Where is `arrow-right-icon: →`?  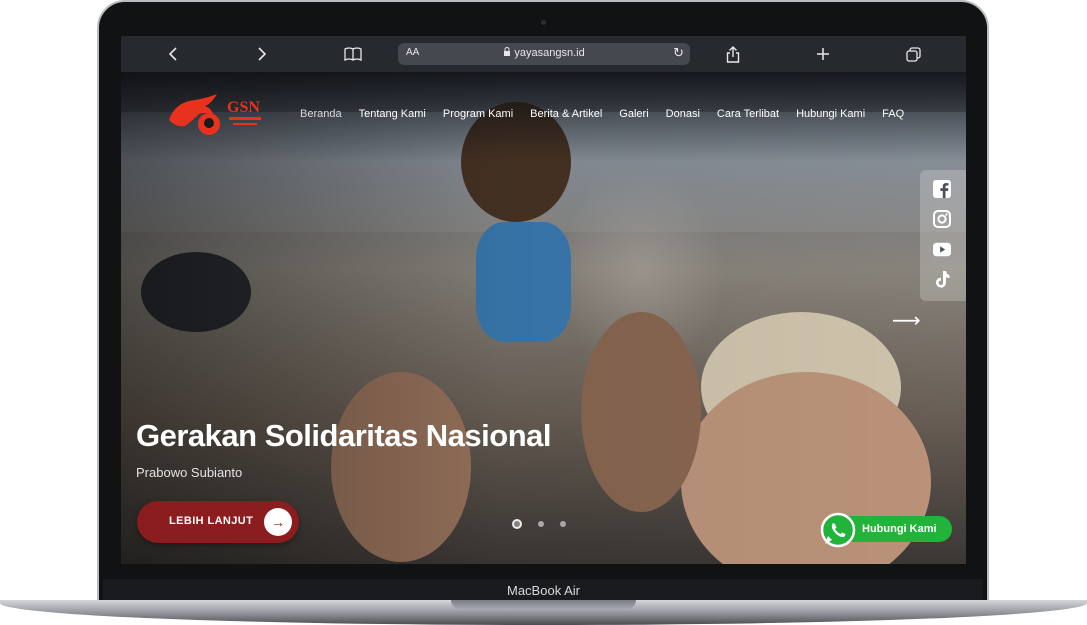 arrow-right-icon: → is located at coordinates (278, 522).